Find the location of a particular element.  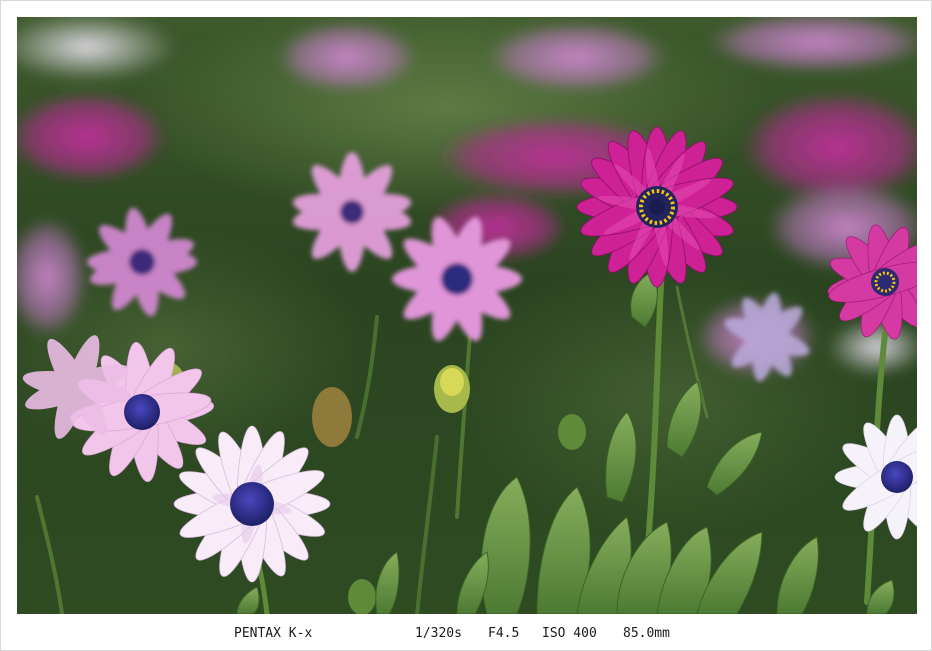

exif-focal-length: 85.0mm is located at coordinates (646, 633).